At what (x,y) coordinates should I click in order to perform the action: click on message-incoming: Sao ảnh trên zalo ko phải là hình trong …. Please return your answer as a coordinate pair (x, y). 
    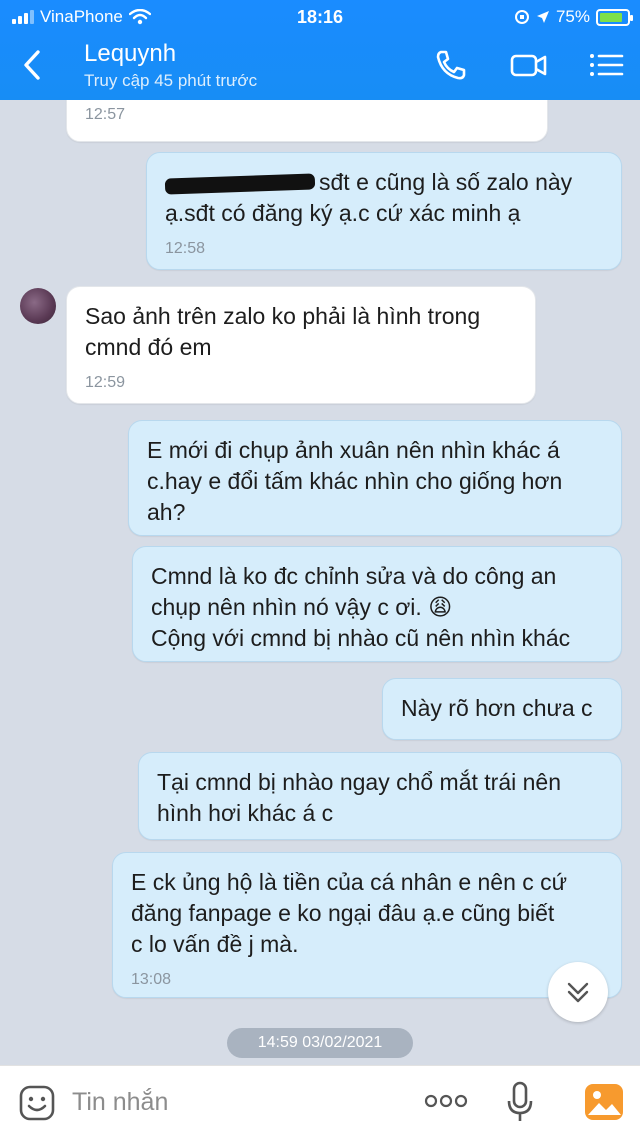
    Looking at the image, I should click on (301, 345).